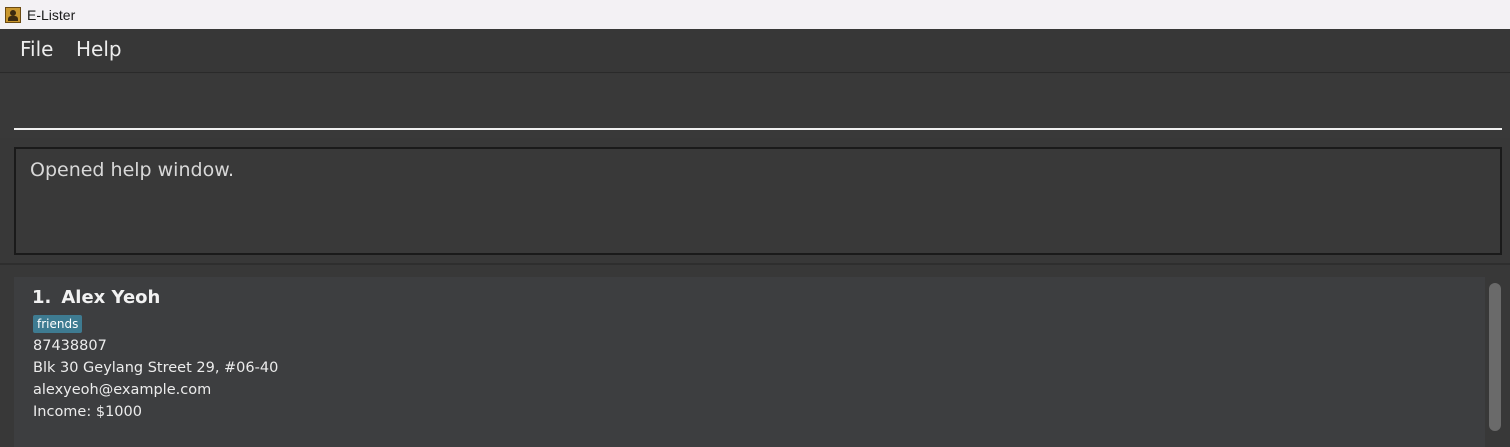 The image size is (1510, 447). I want to click on person-name: Alex Yeoh, so click(111, 297).